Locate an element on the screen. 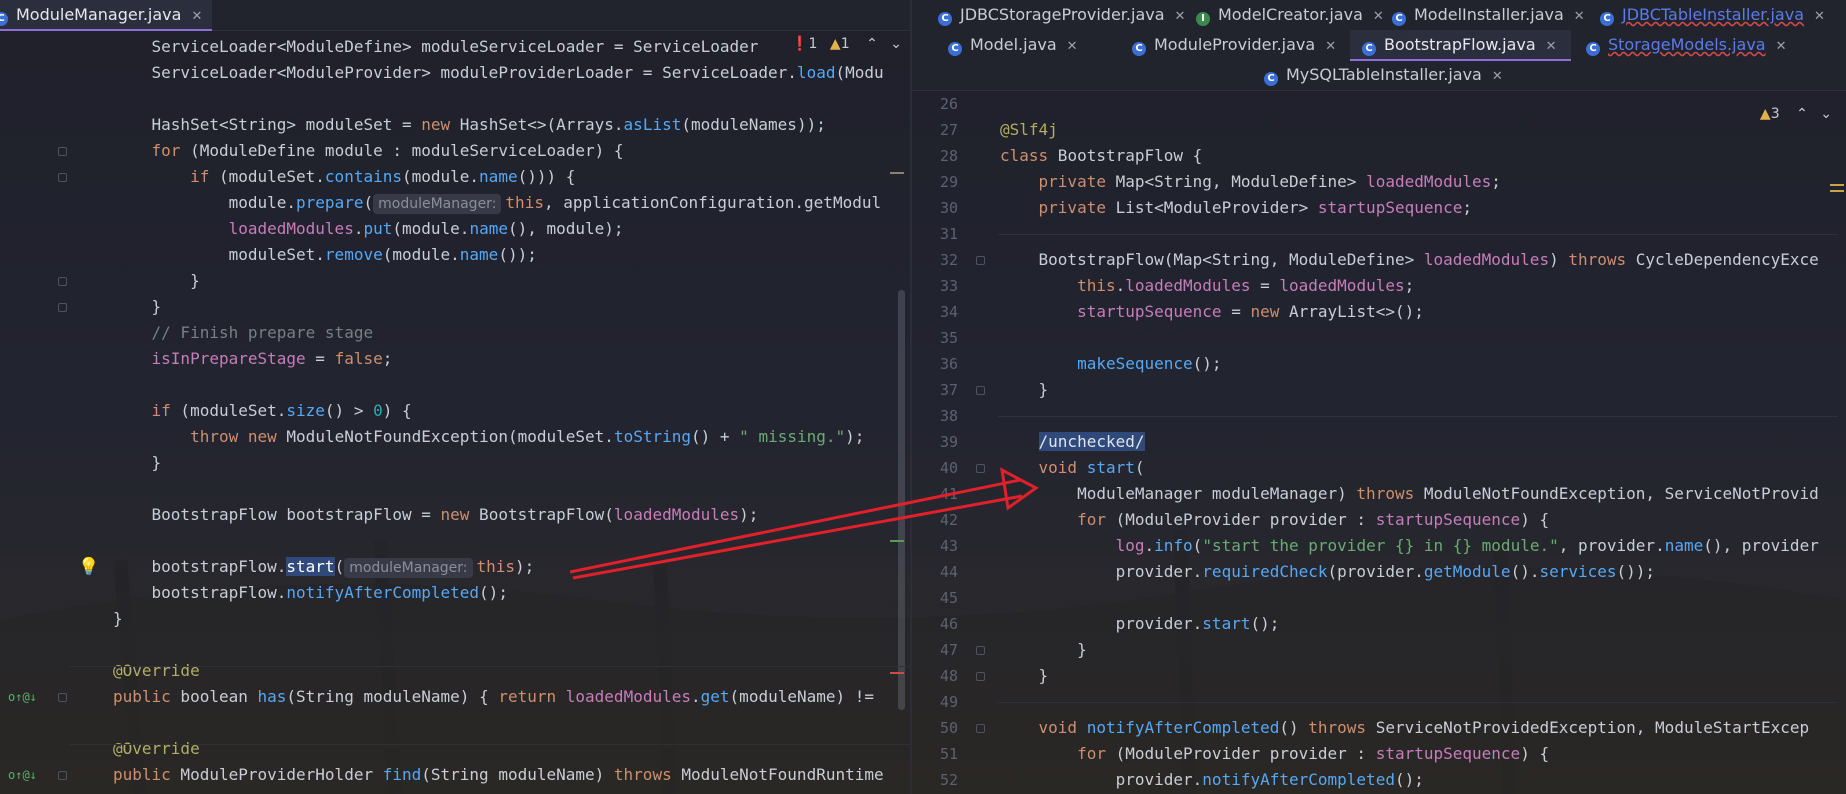  annotation-arrow is located at coordinates (804, 523).